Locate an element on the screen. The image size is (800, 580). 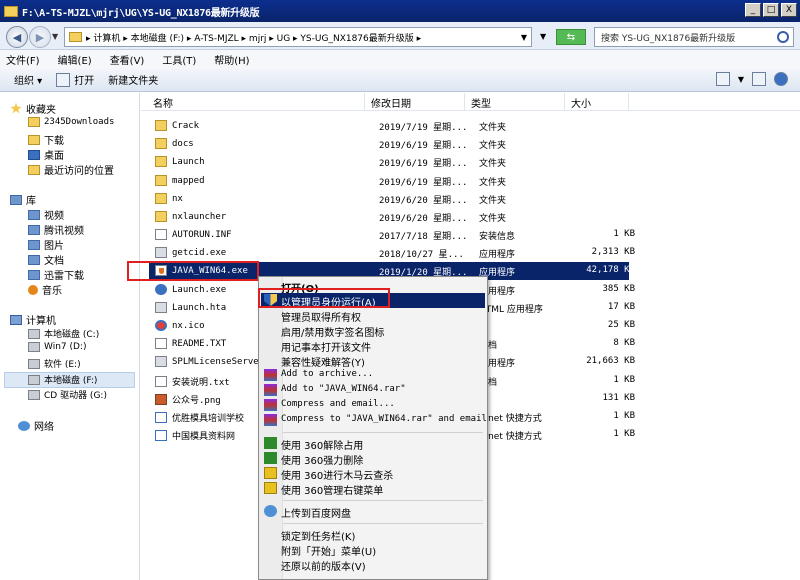
file-type: ernet 快捷方式 is located at coordinates (510, 437).